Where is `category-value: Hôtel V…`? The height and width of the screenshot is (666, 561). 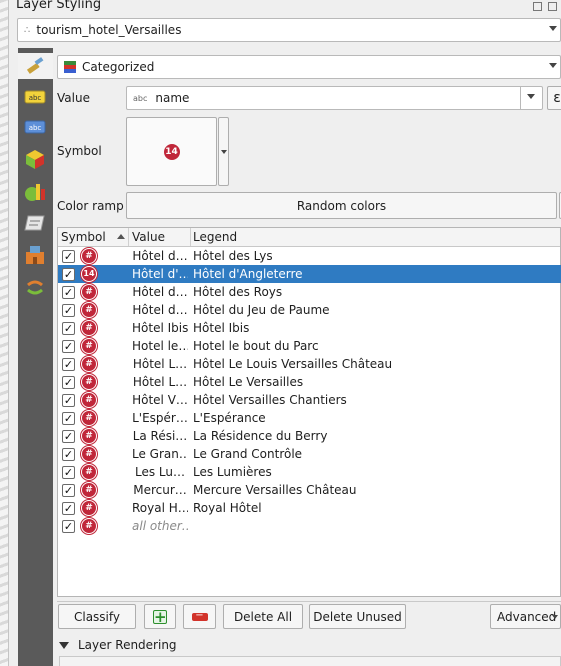
category-value: Hôtel V… is located at coordinates (160, 400).